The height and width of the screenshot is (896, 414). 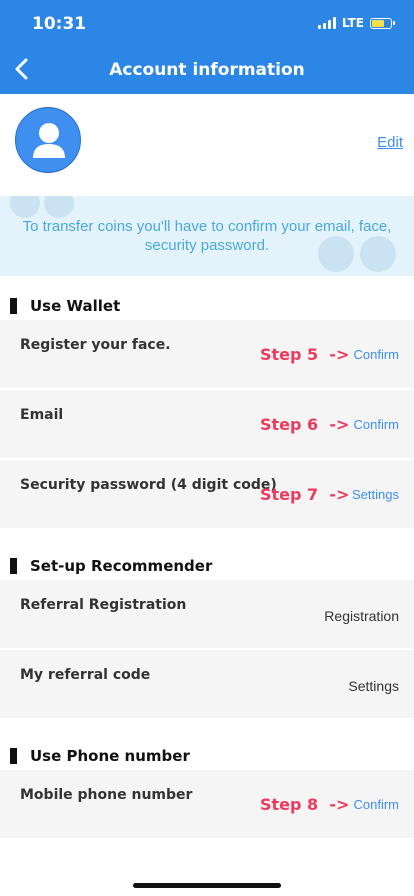 I want to click on row-label: My referral code, so click(x=85, y=675).